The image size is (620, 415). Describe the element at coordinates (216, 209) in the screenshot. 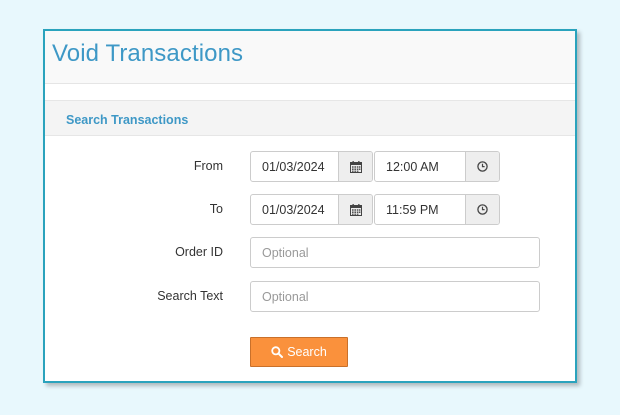

I see `to-label: To` at that location.